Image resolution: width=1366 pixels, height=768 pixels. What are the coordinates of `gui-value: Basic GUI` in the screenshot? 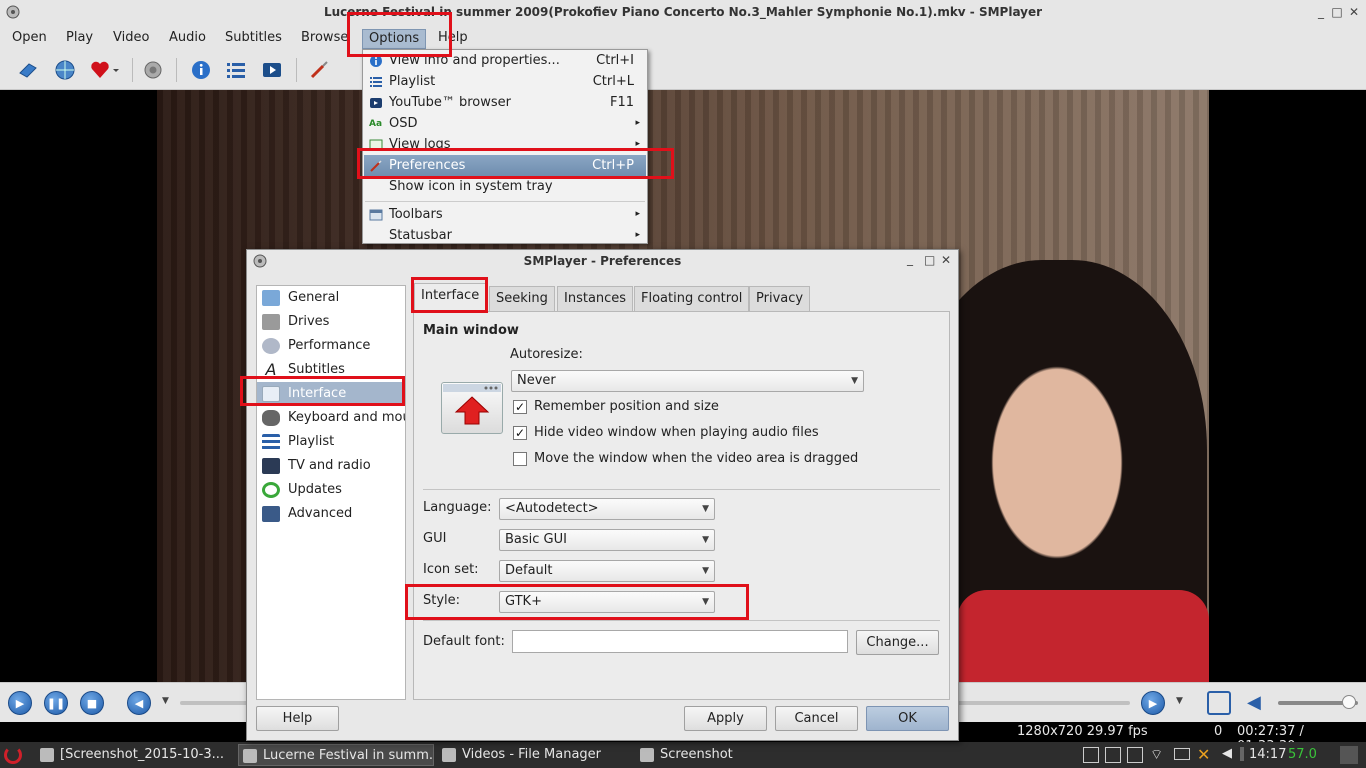 It's located at (536, 539).